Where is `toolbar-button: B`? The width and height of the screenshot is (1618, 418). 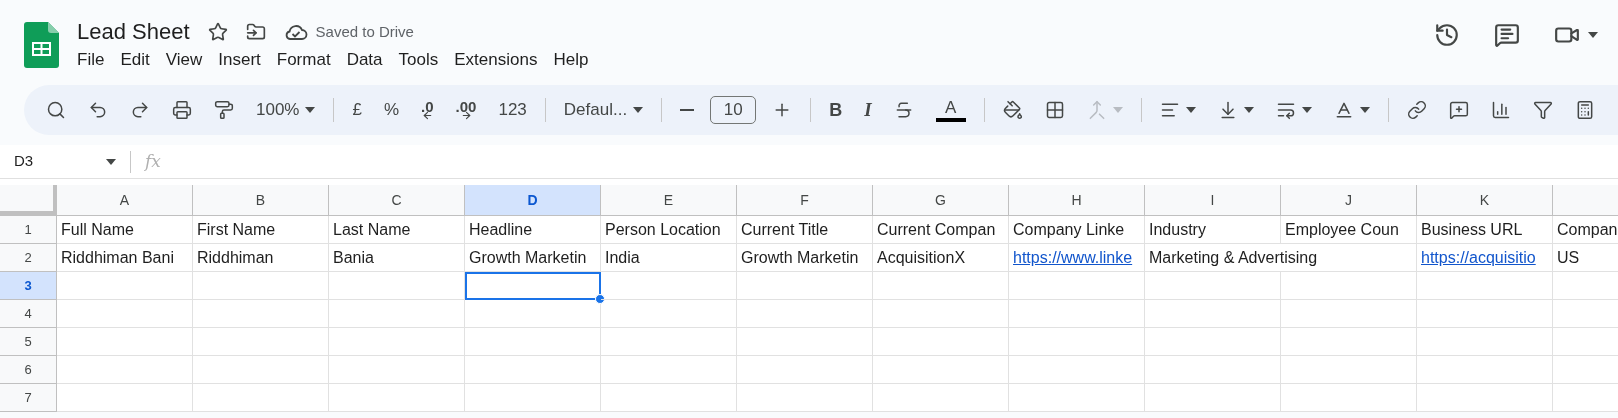
toolbar-button: B is located at coordinates (836, 110).